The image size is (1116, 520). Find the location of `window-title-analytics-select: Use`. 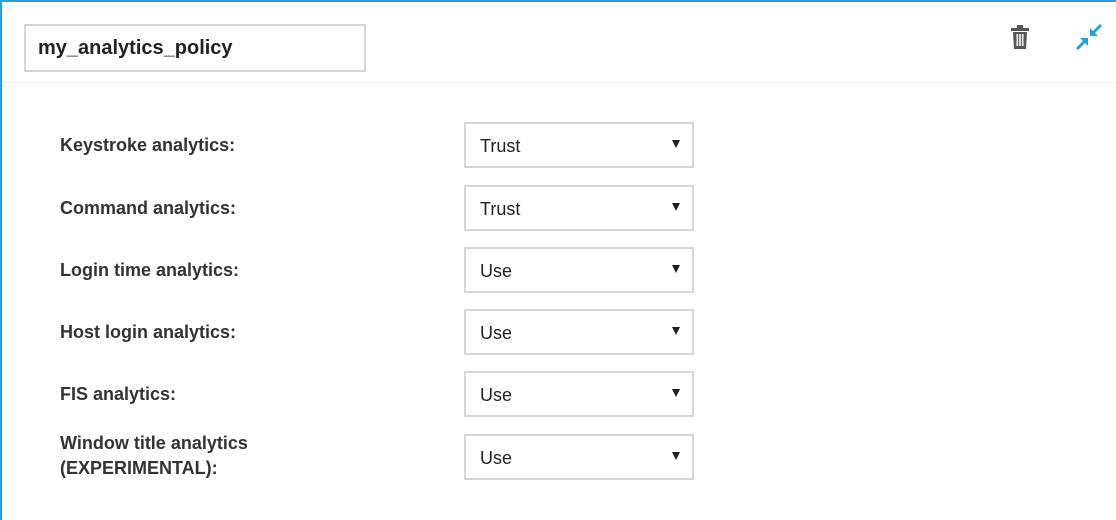

window-title-analytics-select: Use is located at coordinates (579, 457).